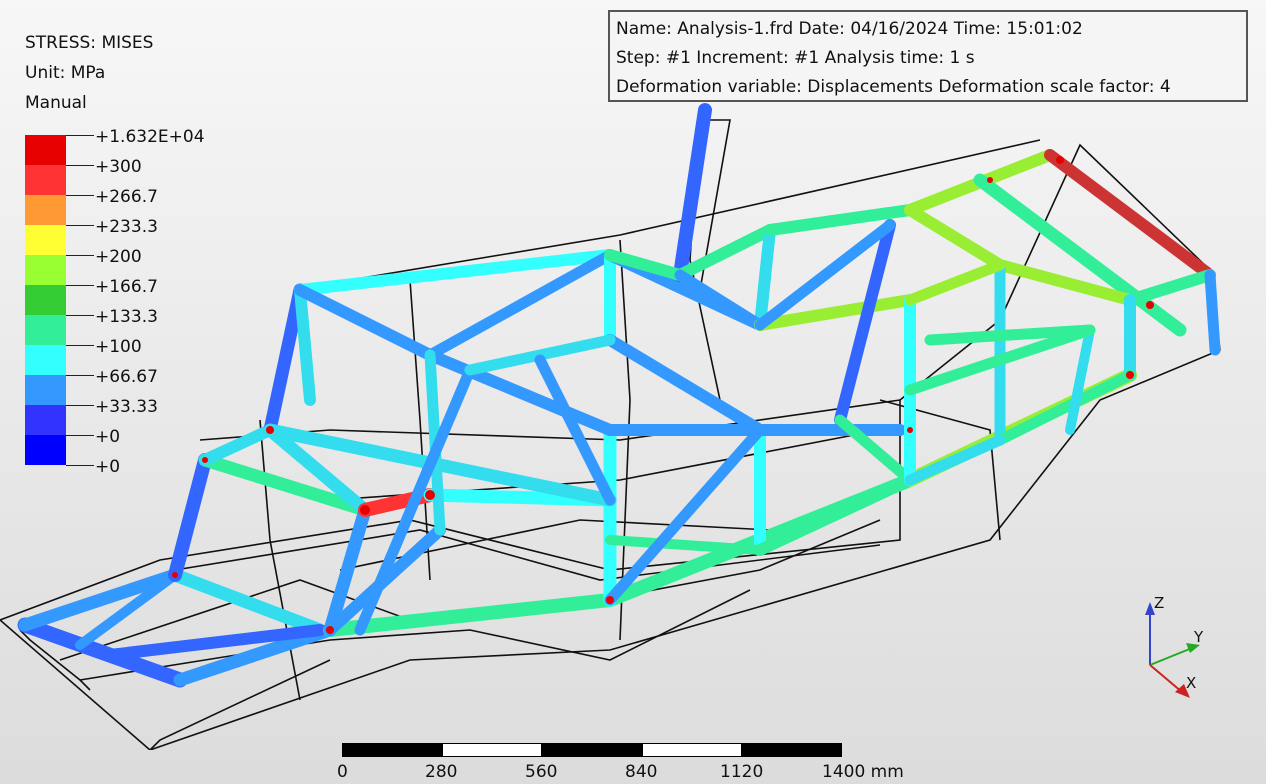 The image size is (1266, 784). Describe the element at coordinates (863, 772) in the screenshot. I see `scale-tick-5: 1400 mm` at that location.